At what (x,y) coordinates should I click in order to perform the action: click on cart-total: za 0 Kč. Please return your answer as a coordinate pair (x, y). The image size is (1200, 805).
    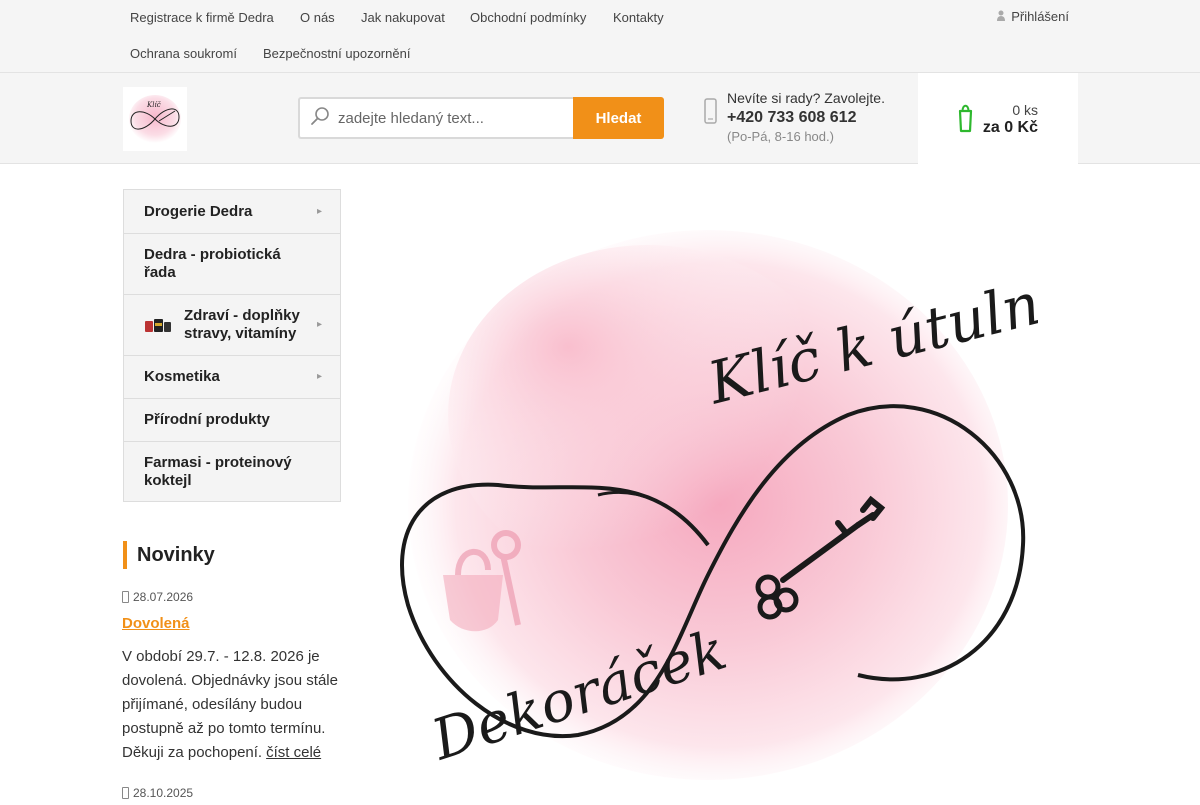
    Looking at the image, I should click on (1010, 127).